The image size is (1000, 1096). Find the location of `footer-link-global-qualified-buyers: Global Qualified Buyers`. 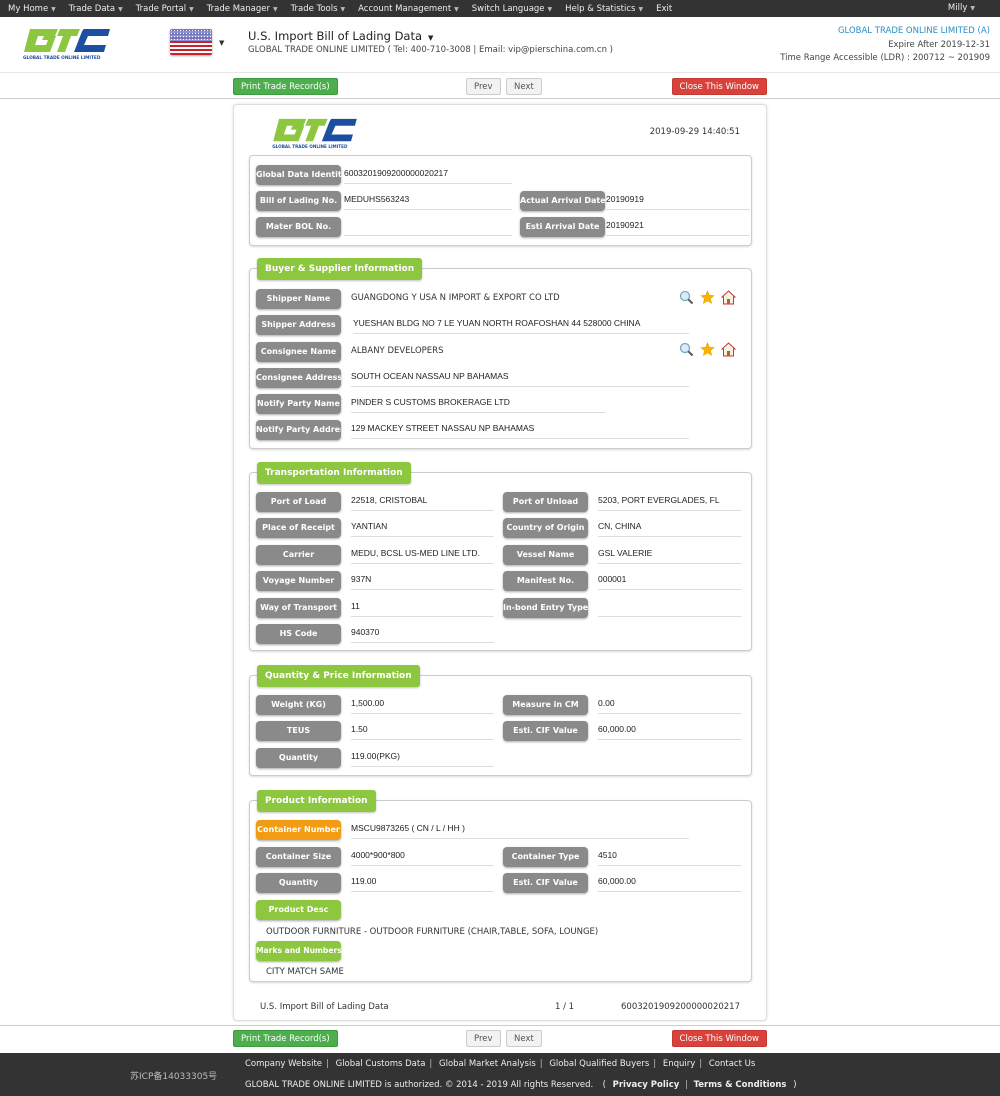

footer-link-global-qualified-buyers: Global Qualified Buyers is located at coordinates (599, 1064).